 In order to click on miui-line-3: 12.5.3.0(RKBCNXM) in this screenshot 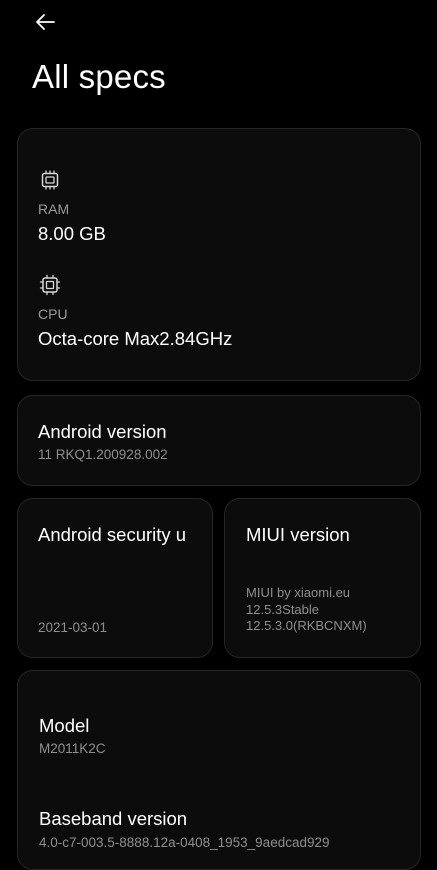, I will do `click(306, 625)`.